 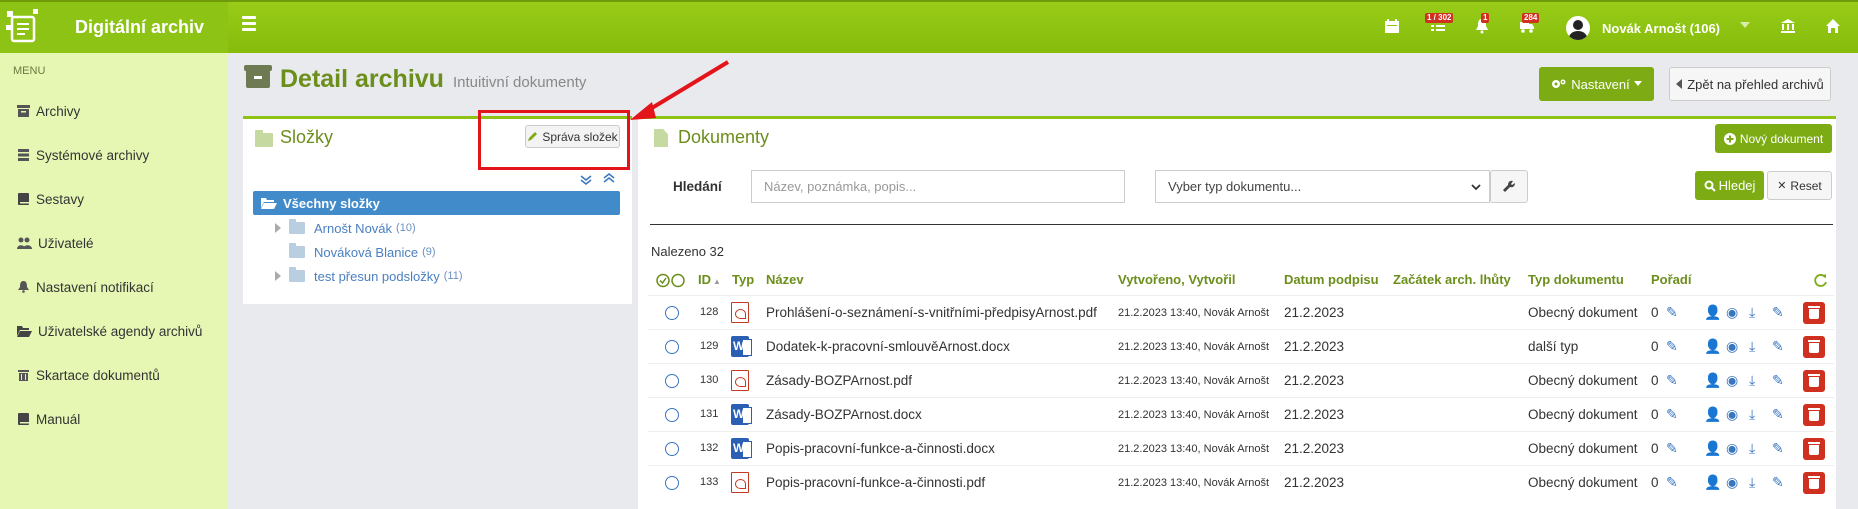 What do you see at coordinates (66, 243) in the screenshot?
I see `sidebar-item-label: Uživatelé` at bounding box center [66, 243].